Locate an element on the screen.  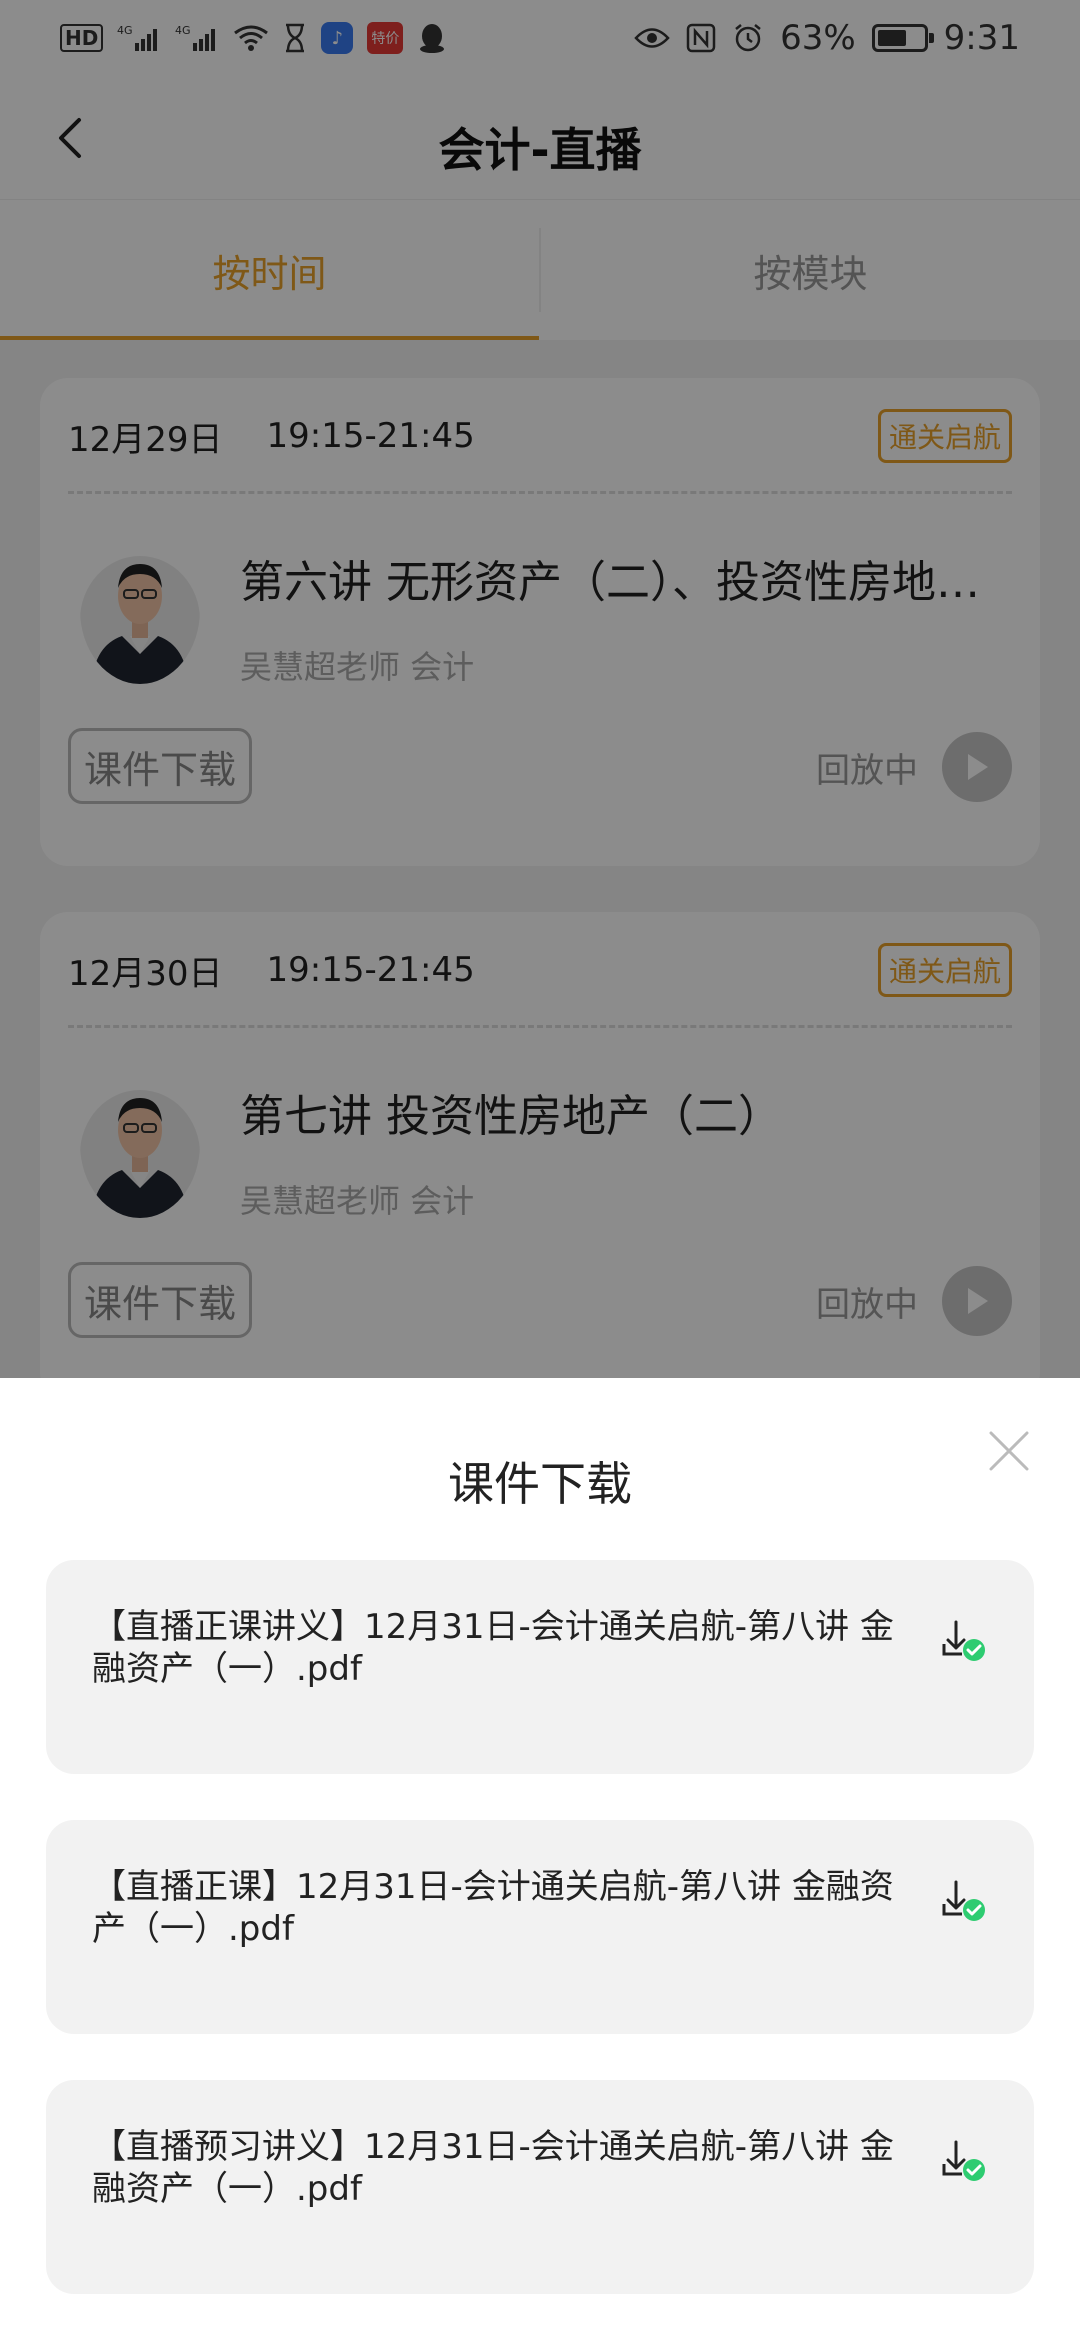
file-name: 【直播正课讲义】12月31日-会计通关启航-第八讲 金融资产（一）.pdf is located at coordinates (493, 1648).